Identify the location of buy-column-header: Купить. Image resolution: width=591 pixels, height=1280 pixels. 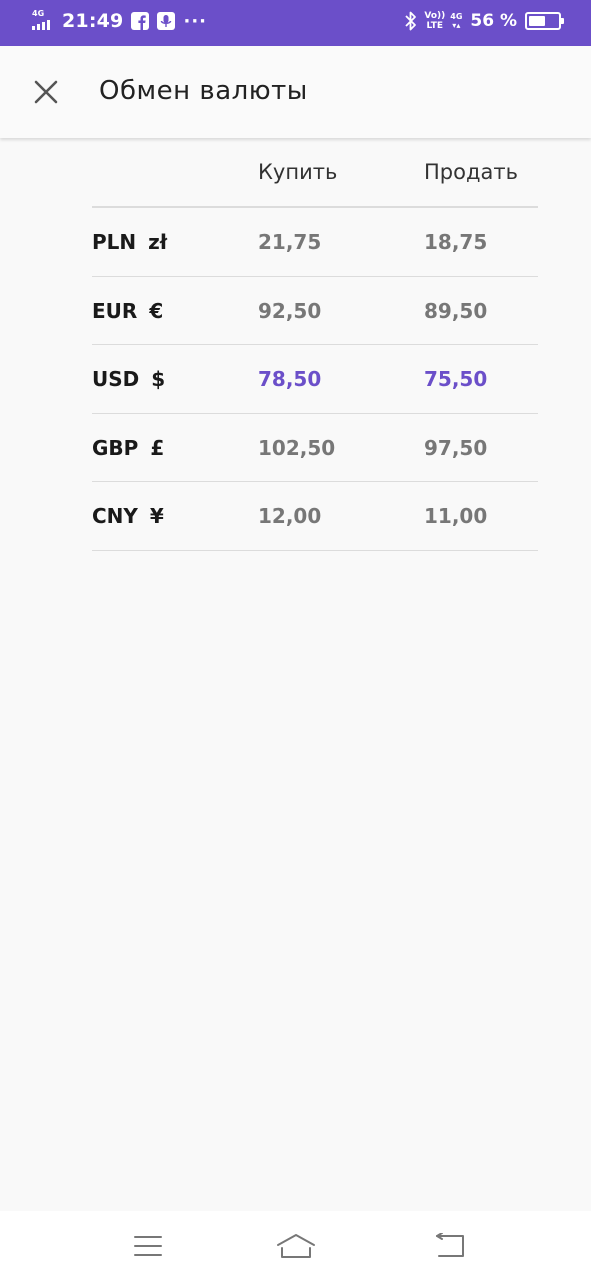
(298, 172).